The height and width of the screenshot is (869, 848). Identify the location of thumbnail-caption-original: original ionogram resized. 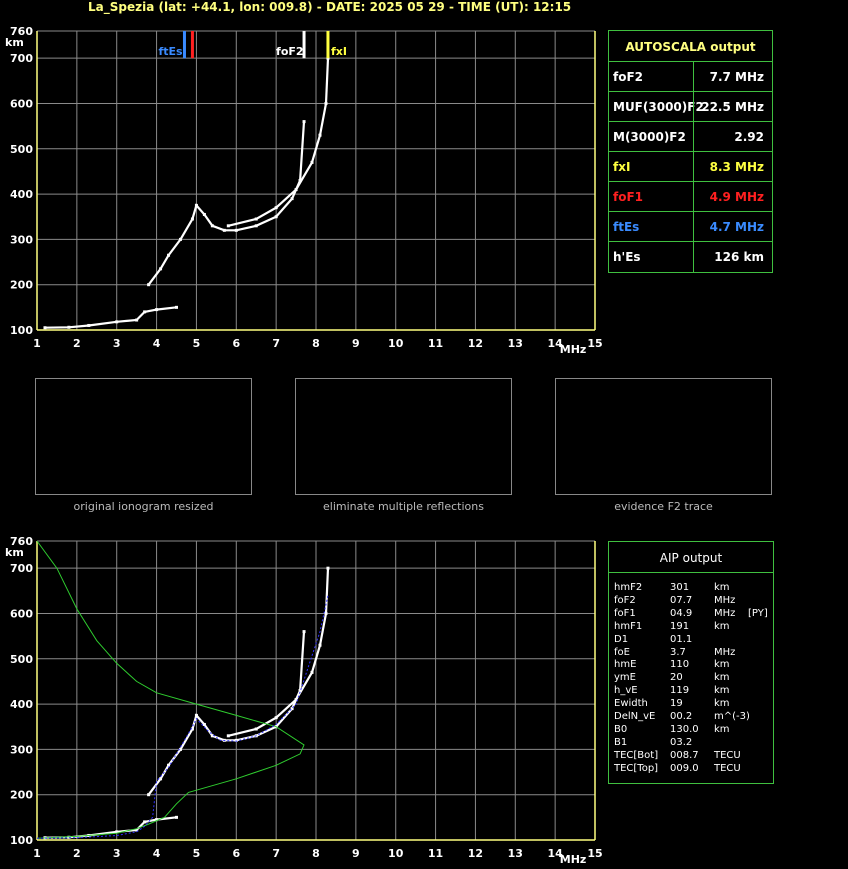
(143, 506).